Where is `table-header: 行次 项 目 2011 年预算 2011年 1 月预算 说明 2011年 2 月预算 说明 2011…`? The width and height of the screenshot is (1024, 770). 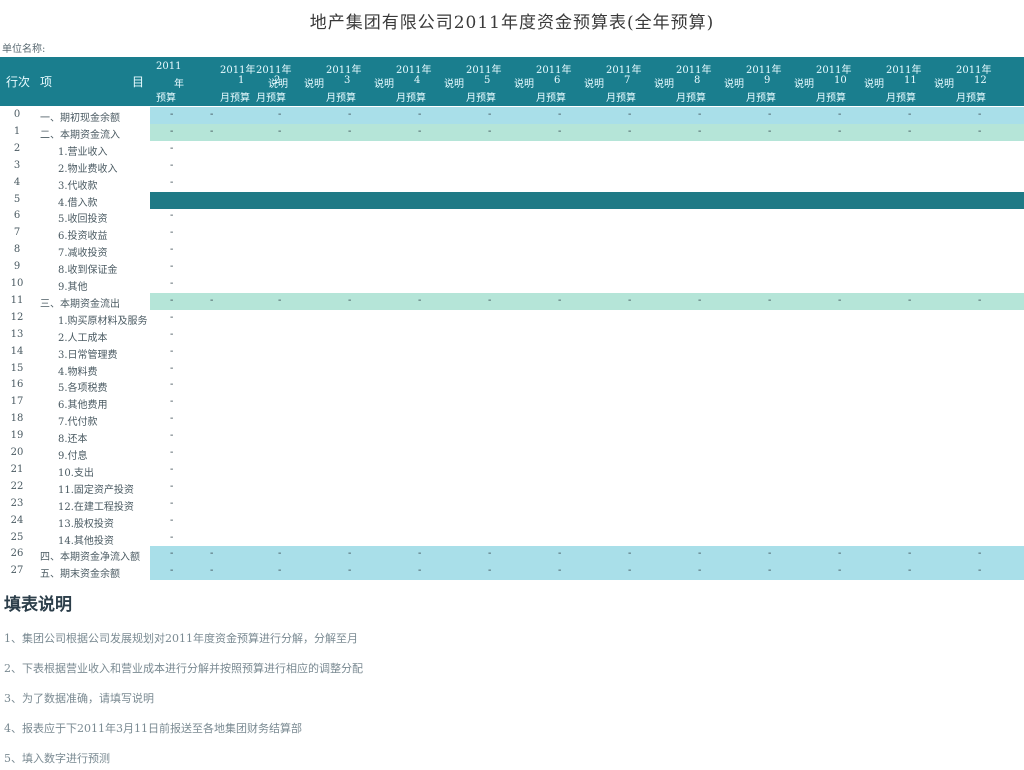
table-header: 行次 项 目 2011 年预算 2011年 1 月预算 说明 2011年 2 月预算 说明 2011… is located at coordinates (512, 81).